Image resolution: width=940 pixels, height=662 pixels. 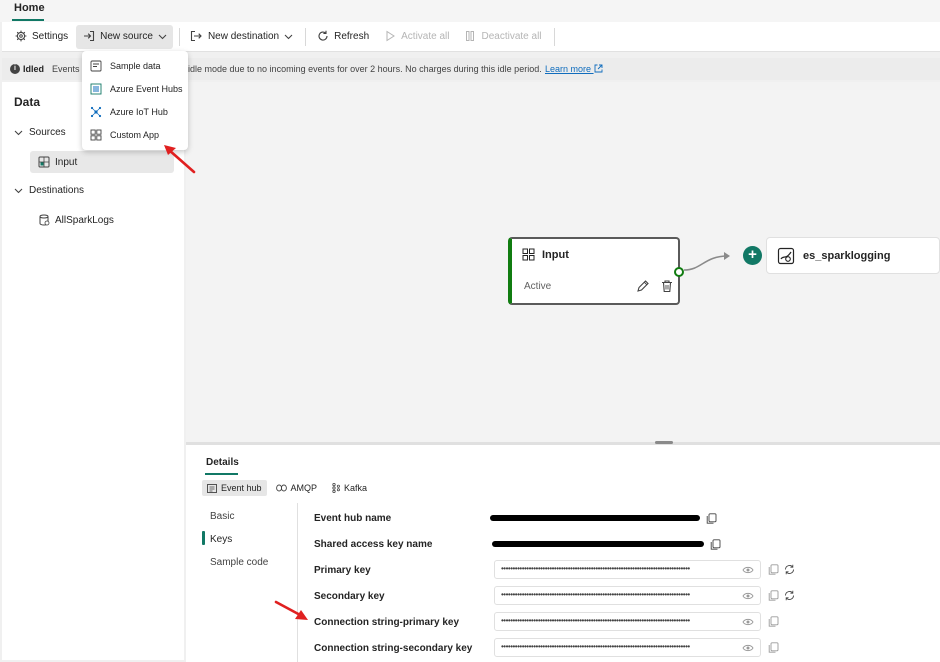 I want to click on connection-string-secondary-label: Connection string-secondary key, so click(x=393, y=648).